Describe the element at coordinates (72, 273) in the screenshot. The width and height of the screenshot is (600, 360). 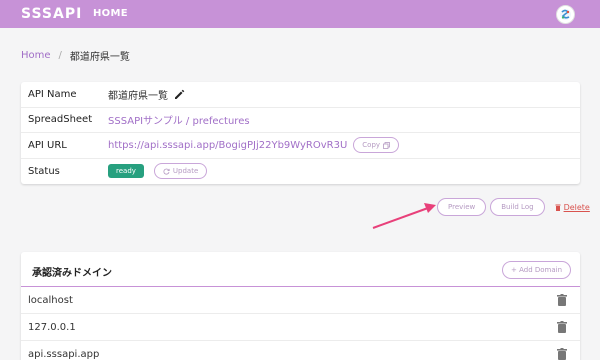
I see `domains-title: 承認済みドメイン` at that location.